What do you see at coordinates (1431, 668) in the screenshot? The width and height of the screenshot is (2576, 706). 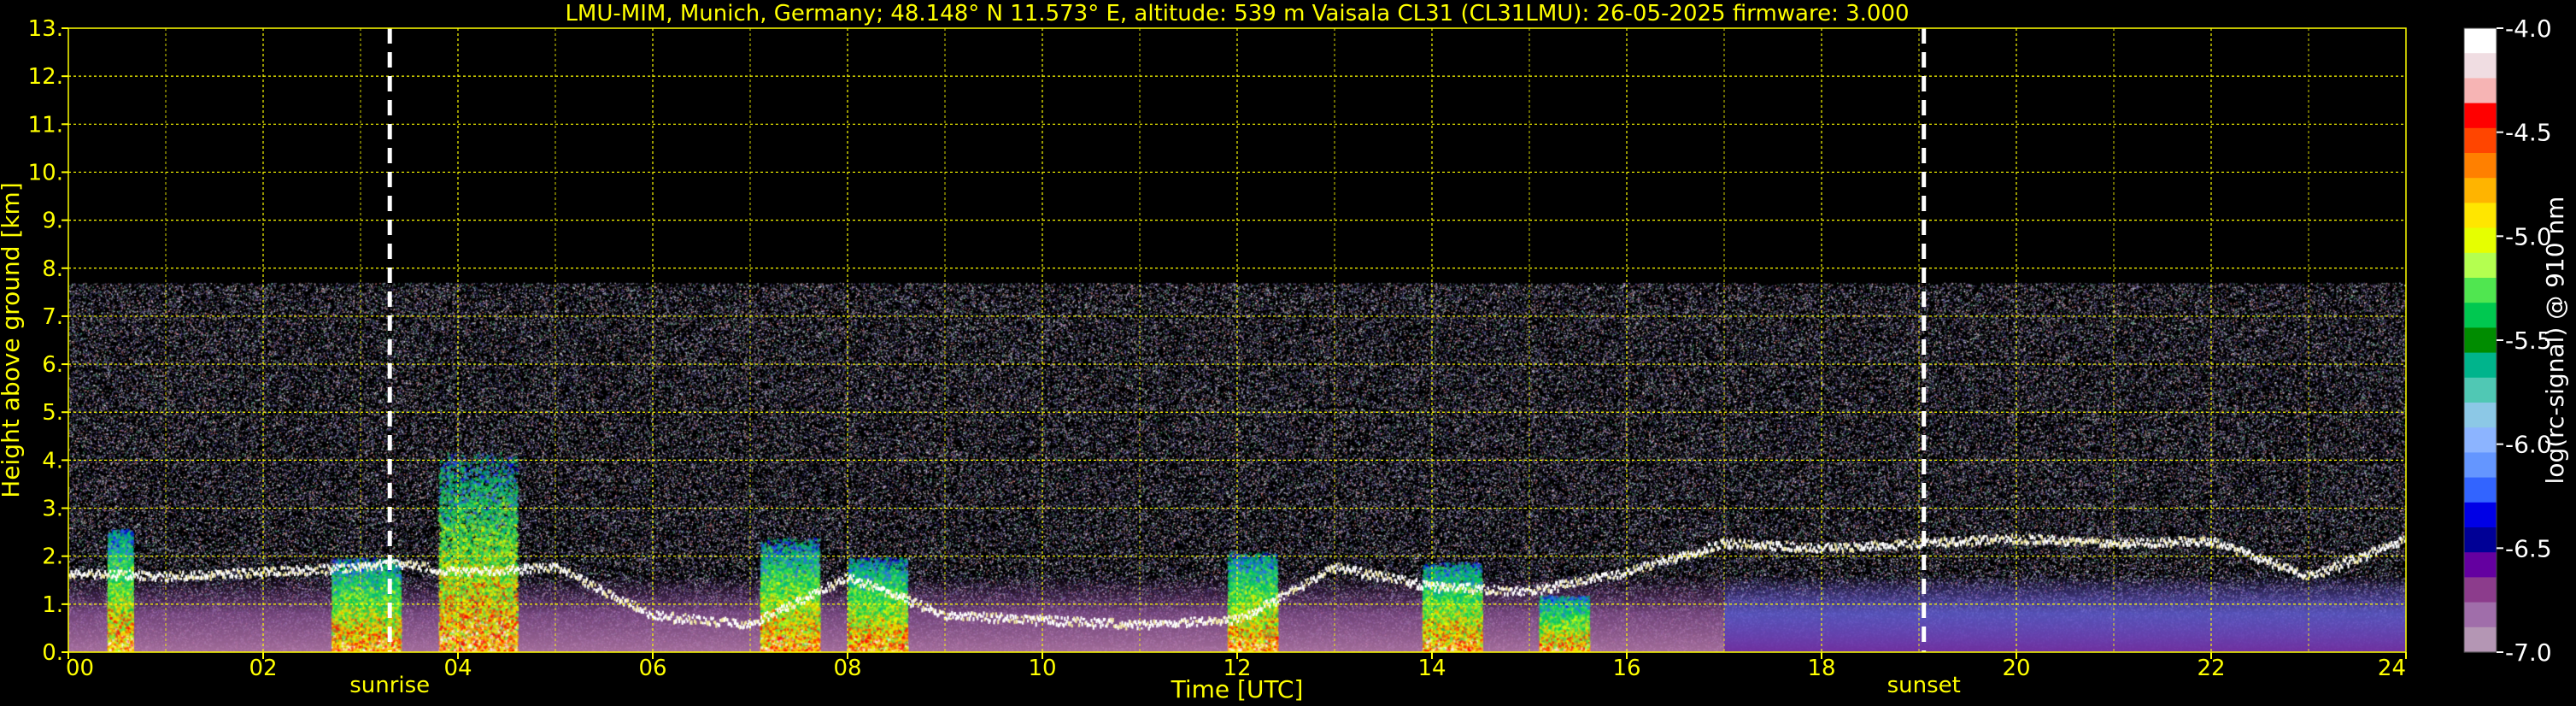 I see `x-tick-label: 14` at bounding box center [1431, 668].